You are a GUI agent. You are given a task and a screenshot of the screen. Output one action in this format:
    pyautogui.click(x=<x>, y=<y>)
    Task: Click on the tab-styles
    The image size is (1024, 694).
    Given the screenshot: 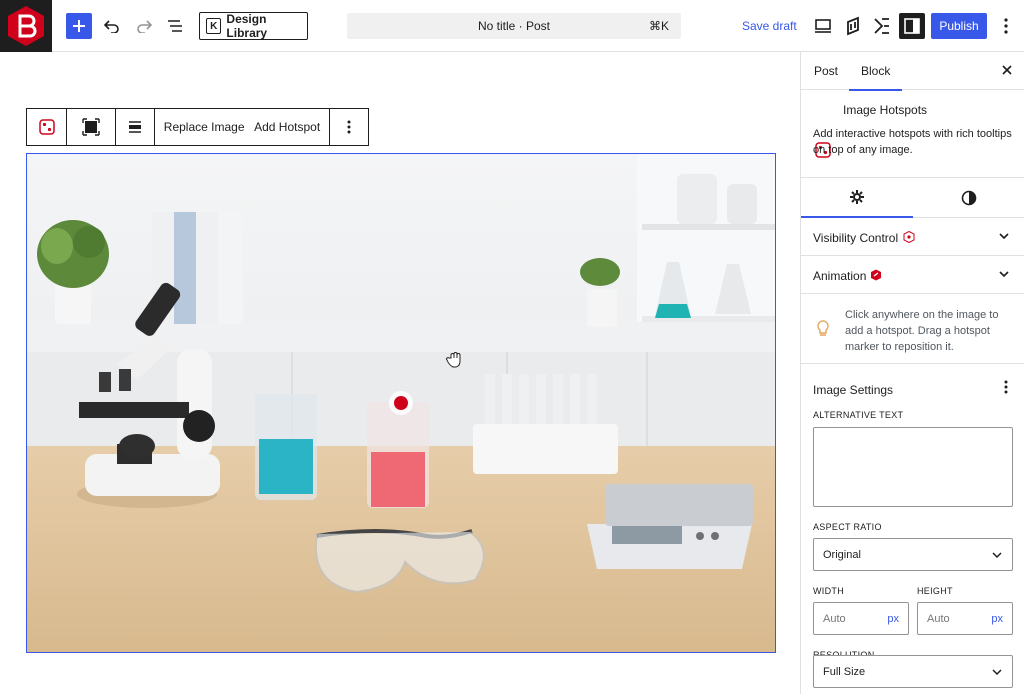 What is the action you would take?
    pyautogui.click(x=968, y=198)
    